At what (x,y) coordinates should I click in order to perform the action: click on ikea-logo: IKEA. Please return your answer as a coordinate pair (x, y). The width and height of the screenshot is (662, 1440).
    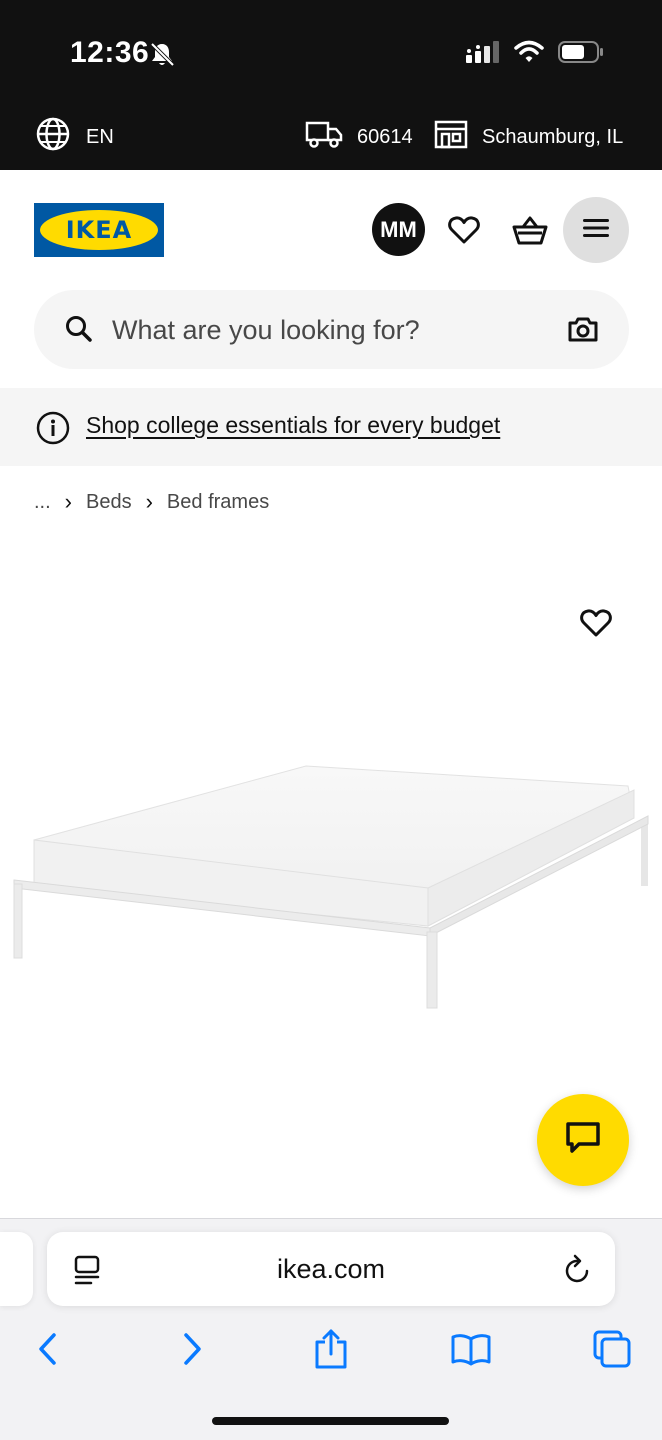
    Looking at the image, I should click on (99, 230).